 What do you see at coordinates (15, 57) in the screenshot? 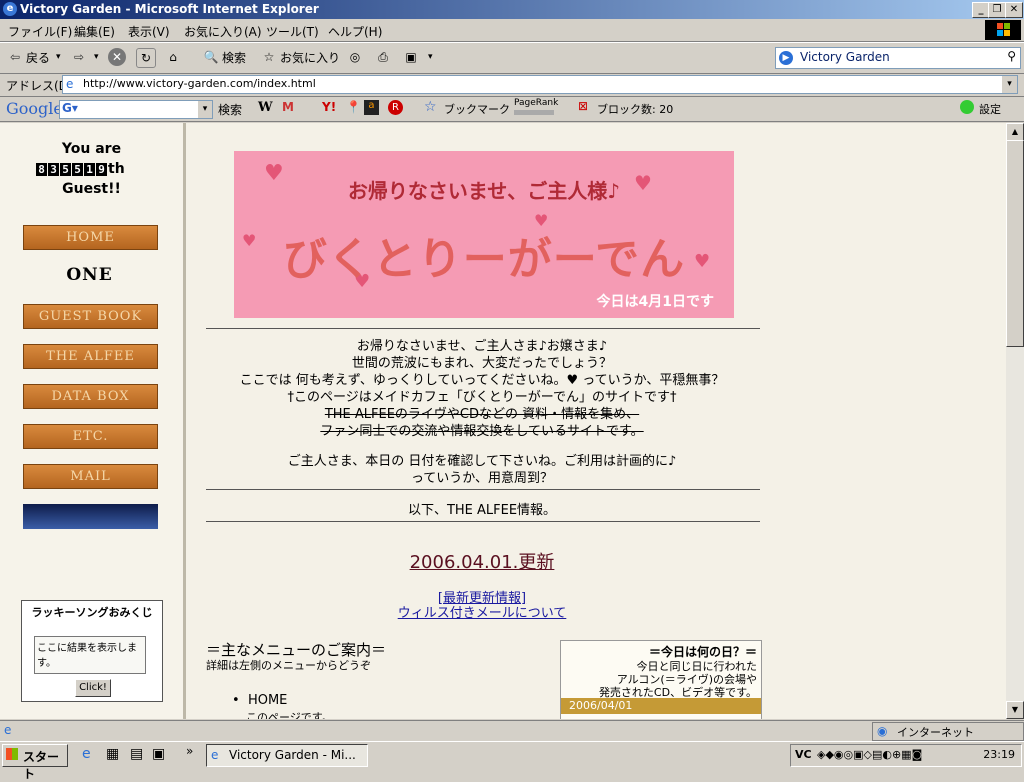
I see `back-arrow-icon: ⇦` at bounding box center [15, 57].